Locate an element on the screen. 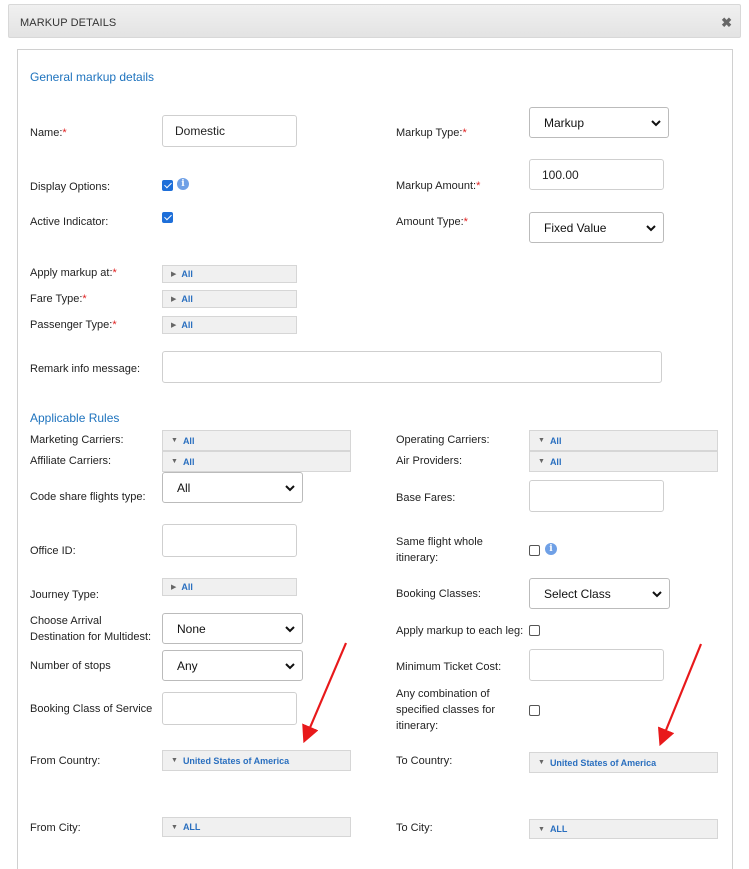 This screenshot has width=749, height=869. arrow-from-country is located at coordinates (325, 693).